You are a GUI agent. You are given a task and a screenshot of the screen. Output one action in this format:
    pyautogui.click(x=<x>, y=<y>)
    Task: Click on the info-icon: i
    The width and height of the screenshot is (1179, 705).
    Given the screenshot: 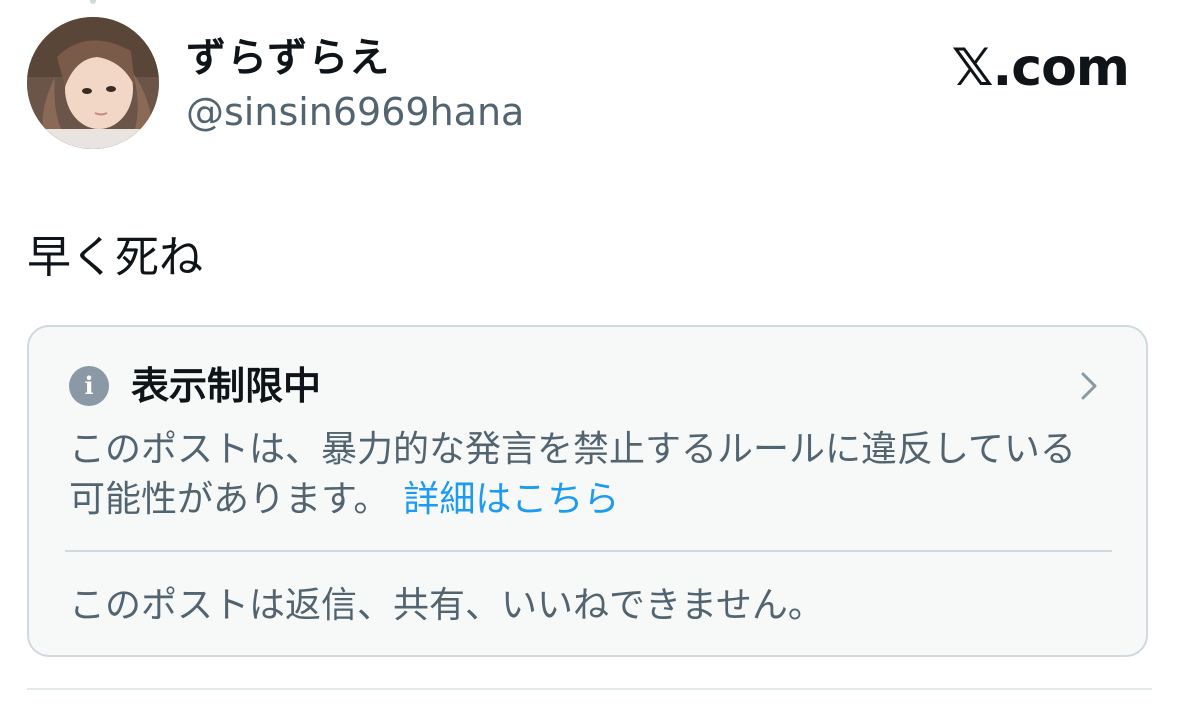 What is the action you would take?
    pyautogui.click(x=89, y=386)
    